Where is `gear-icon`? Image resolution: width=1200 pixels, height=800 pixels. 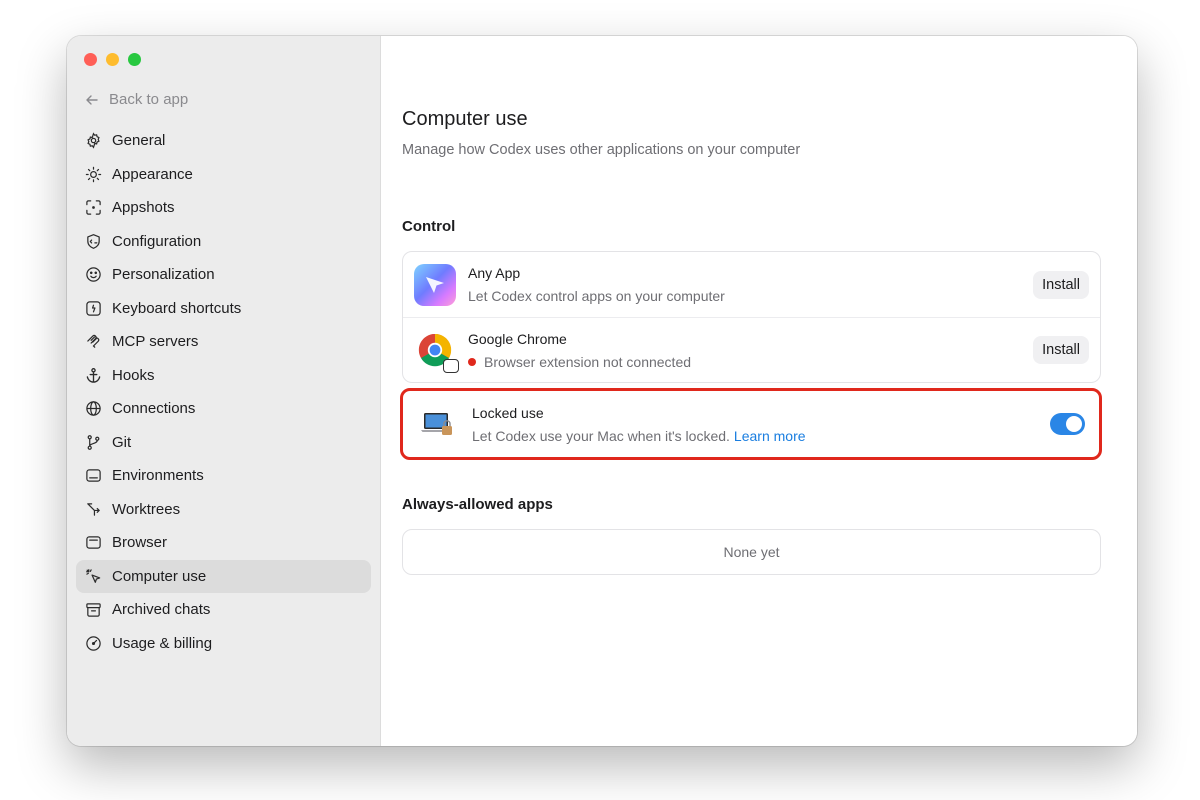 gear-icon is located at coordinates (93, 141).